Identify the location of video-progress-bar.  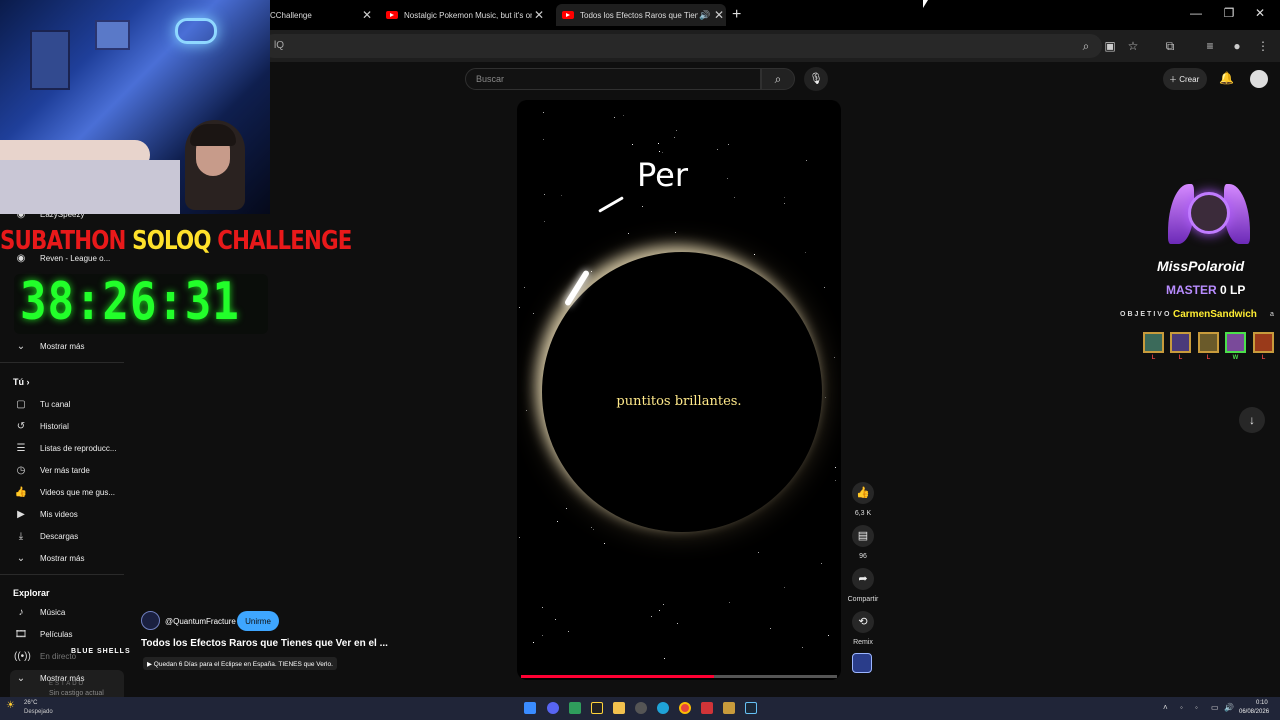
(679, 676).